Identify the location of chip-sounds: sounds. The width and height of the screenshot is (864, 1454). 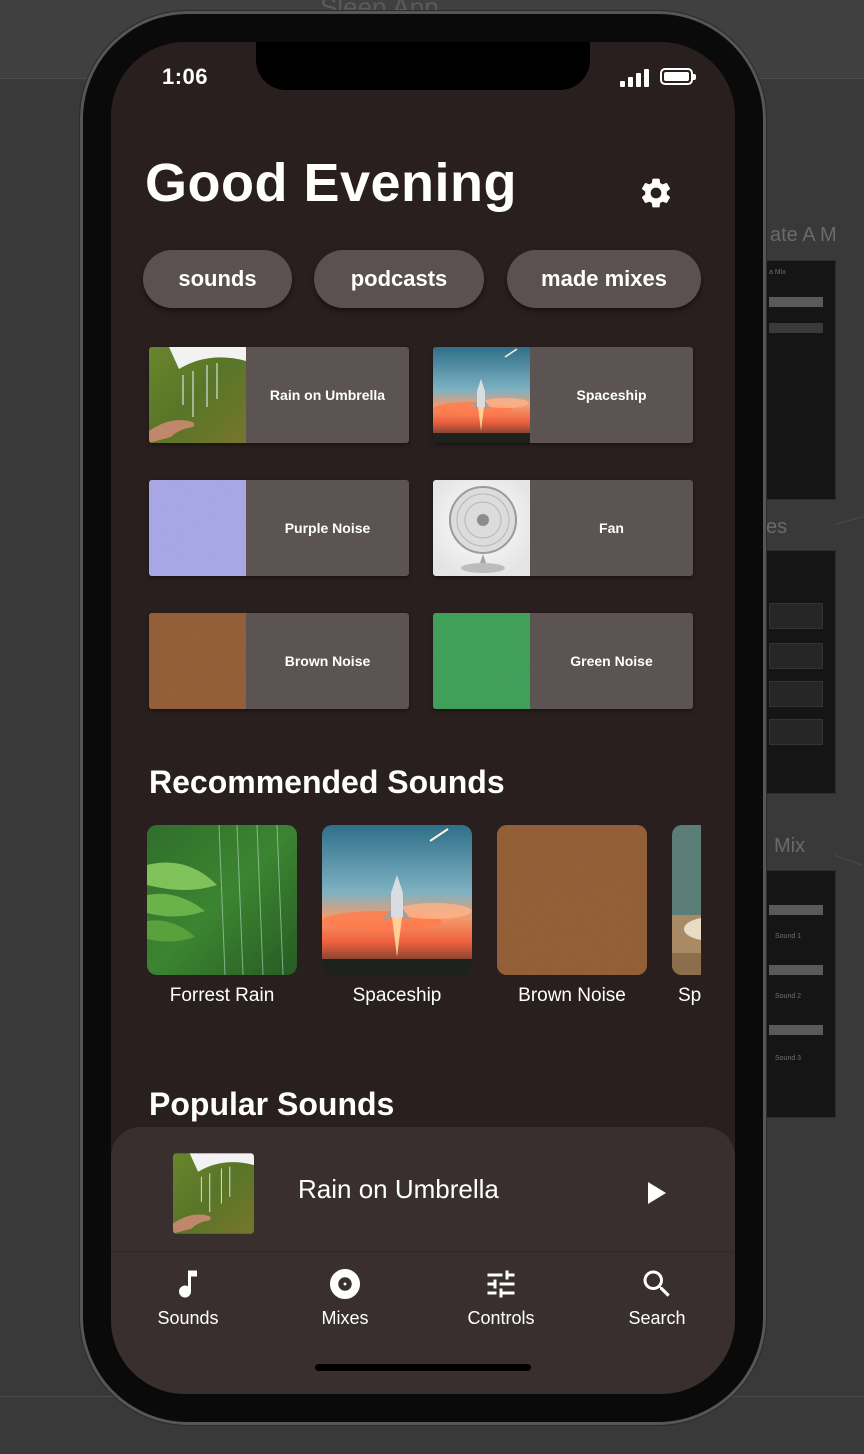
(217, 279).